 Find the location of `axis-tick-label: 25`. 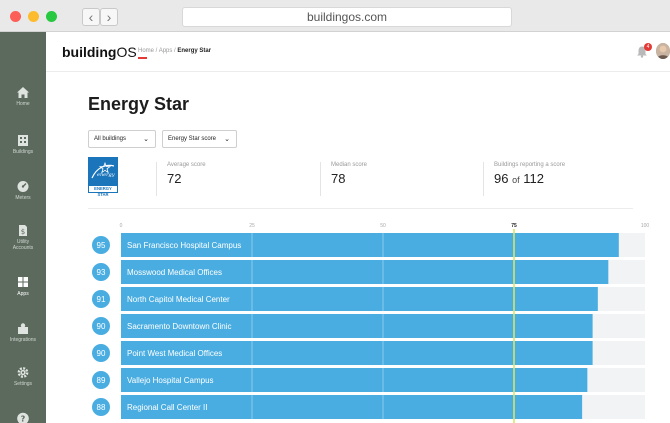

axis-tick-label: 25 is located at coordinates (252, 226).